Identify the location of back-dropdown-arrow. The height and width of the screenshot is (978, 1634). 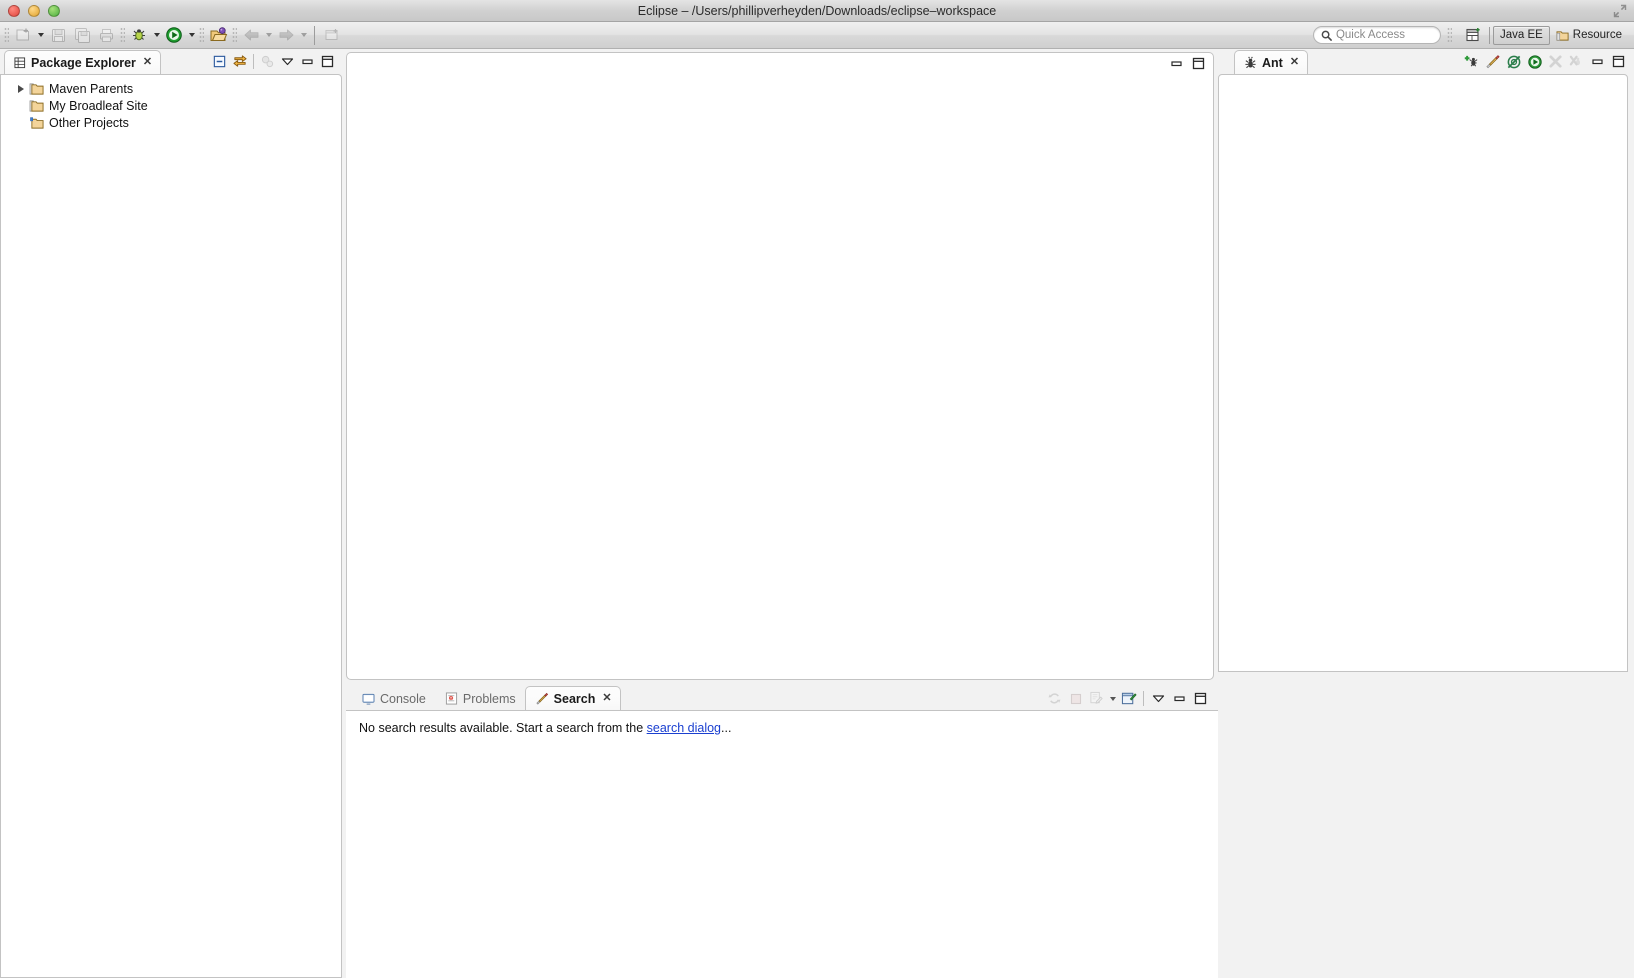
(268, 35).